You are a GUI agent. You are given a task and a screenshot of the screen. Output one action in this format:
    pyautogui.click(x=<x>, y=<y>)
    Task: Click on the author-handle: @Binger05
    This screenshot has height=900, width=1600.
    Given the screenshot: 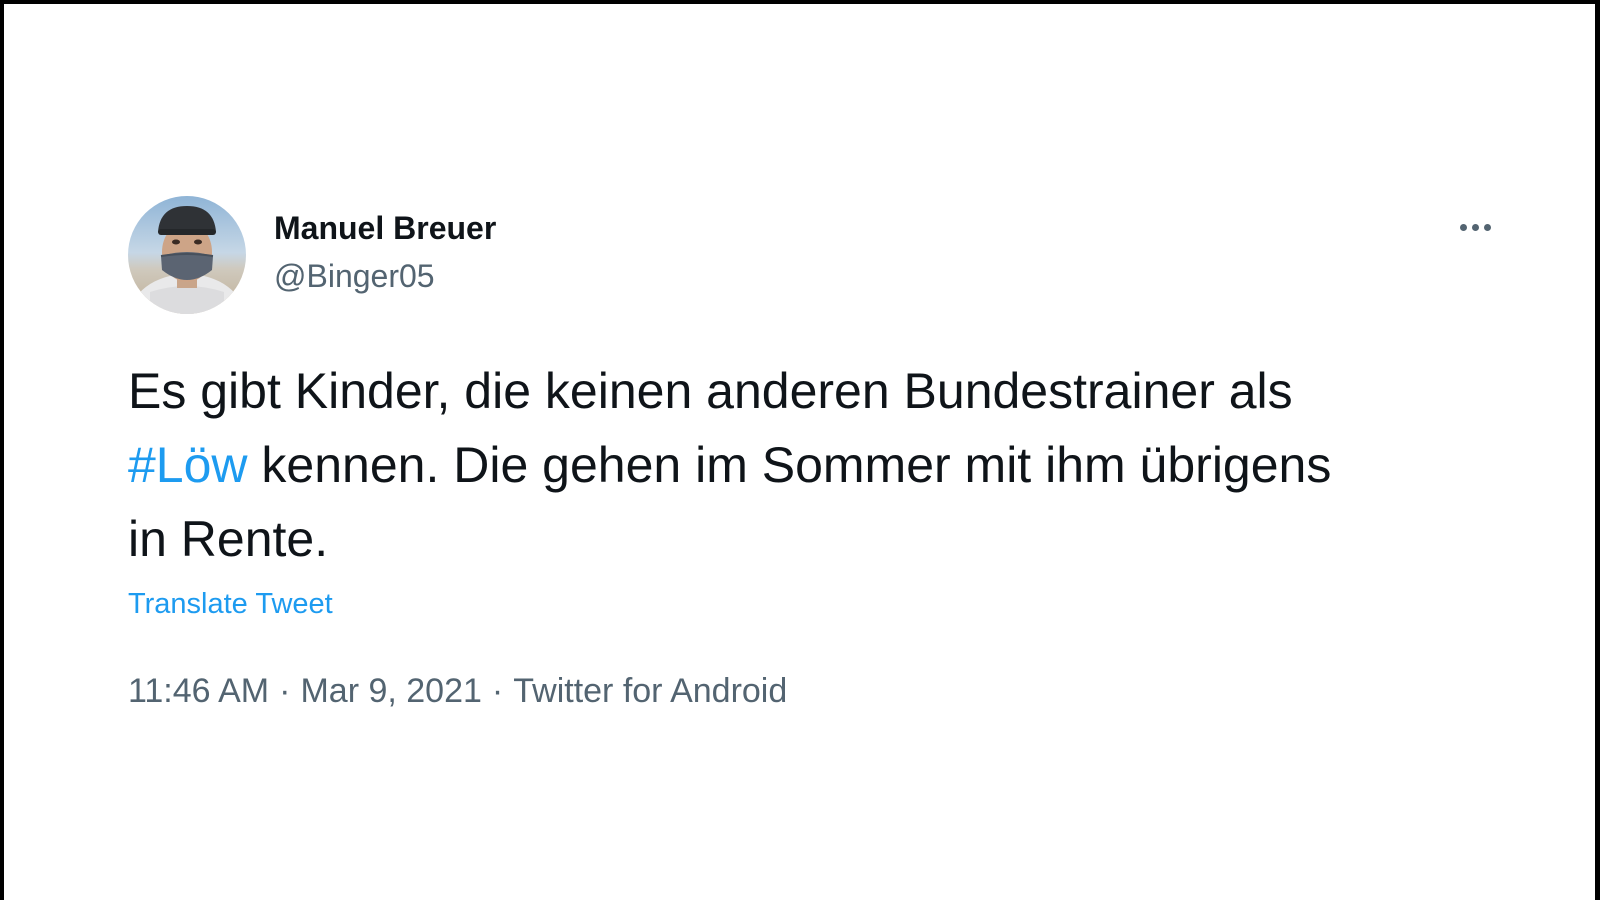 What is the action you would take?
    pyautogui.click(x=354, y=276)
    